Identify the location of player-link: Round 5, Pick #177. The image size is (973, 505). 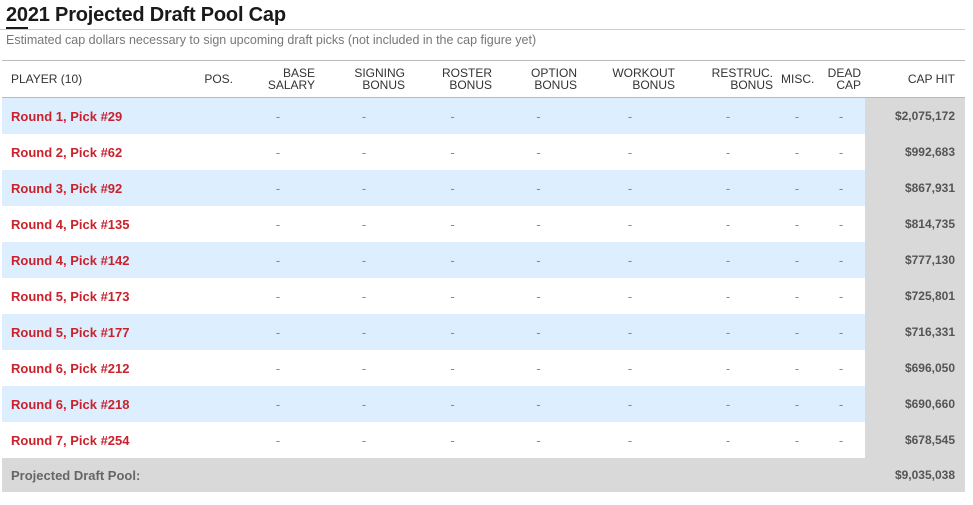
(70, 332).